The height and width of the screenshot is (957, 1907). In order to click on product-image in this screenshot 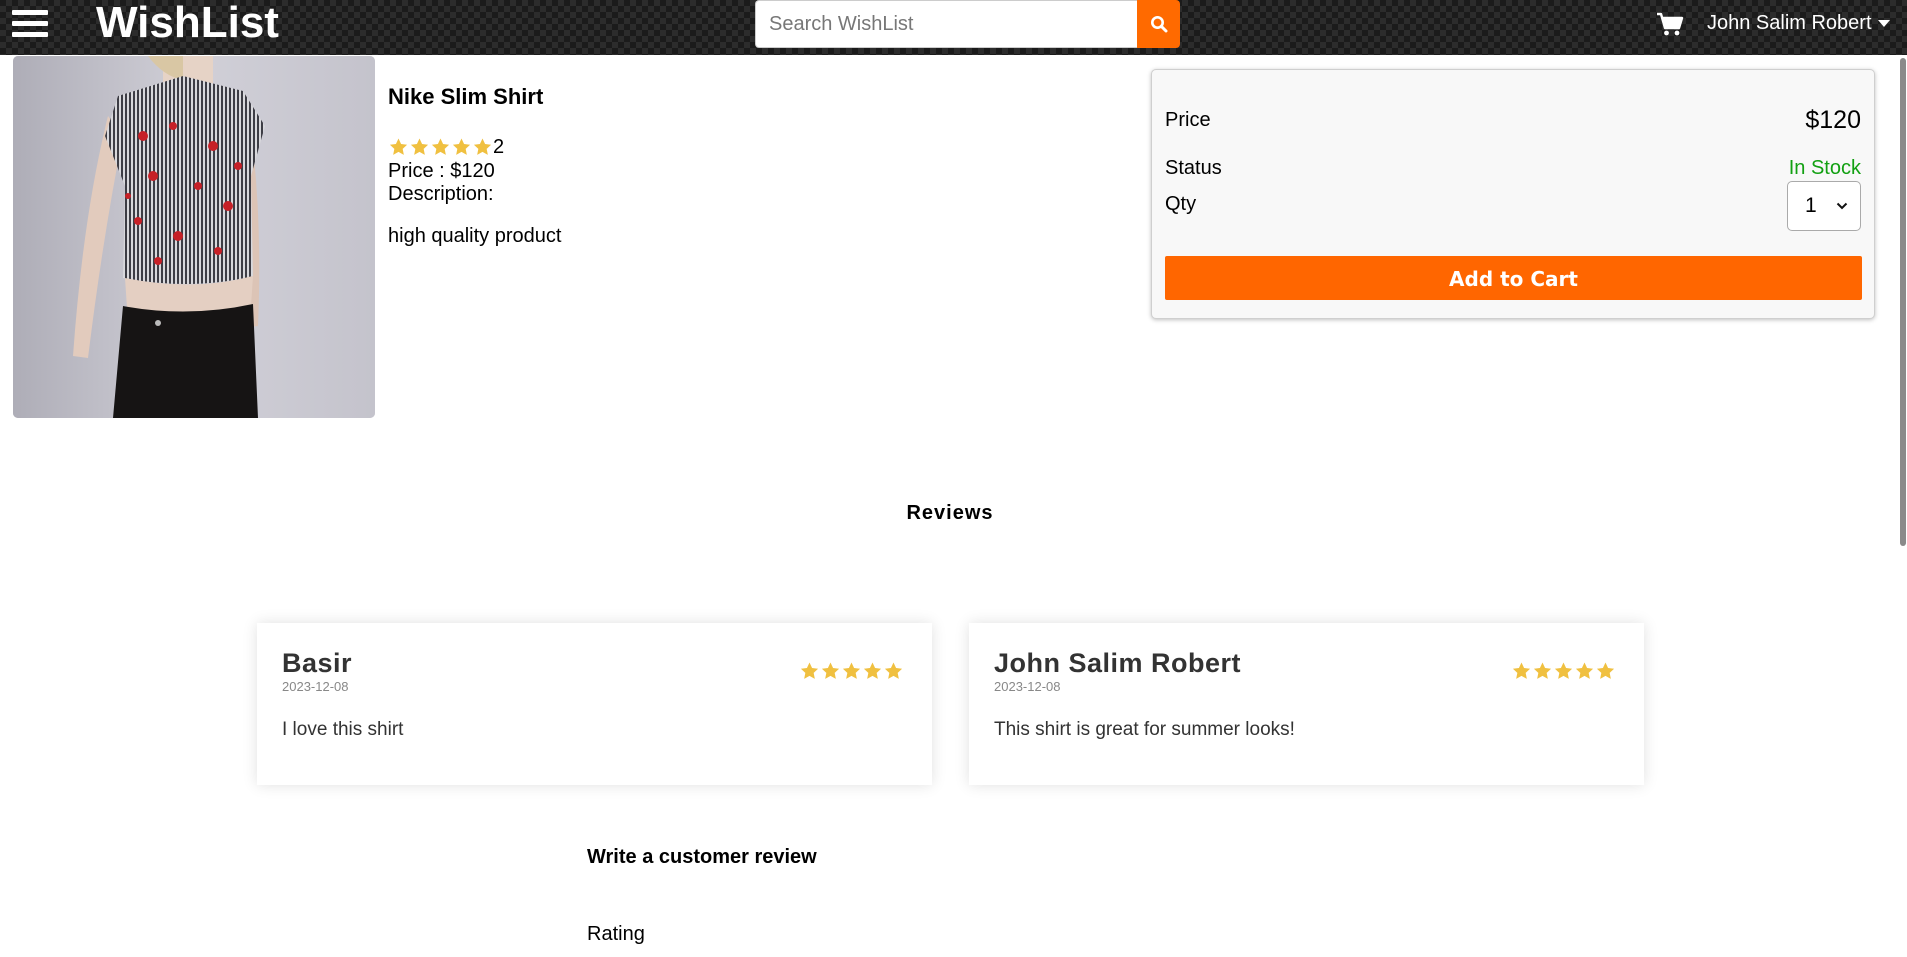, I will do `click(194, 237)`.